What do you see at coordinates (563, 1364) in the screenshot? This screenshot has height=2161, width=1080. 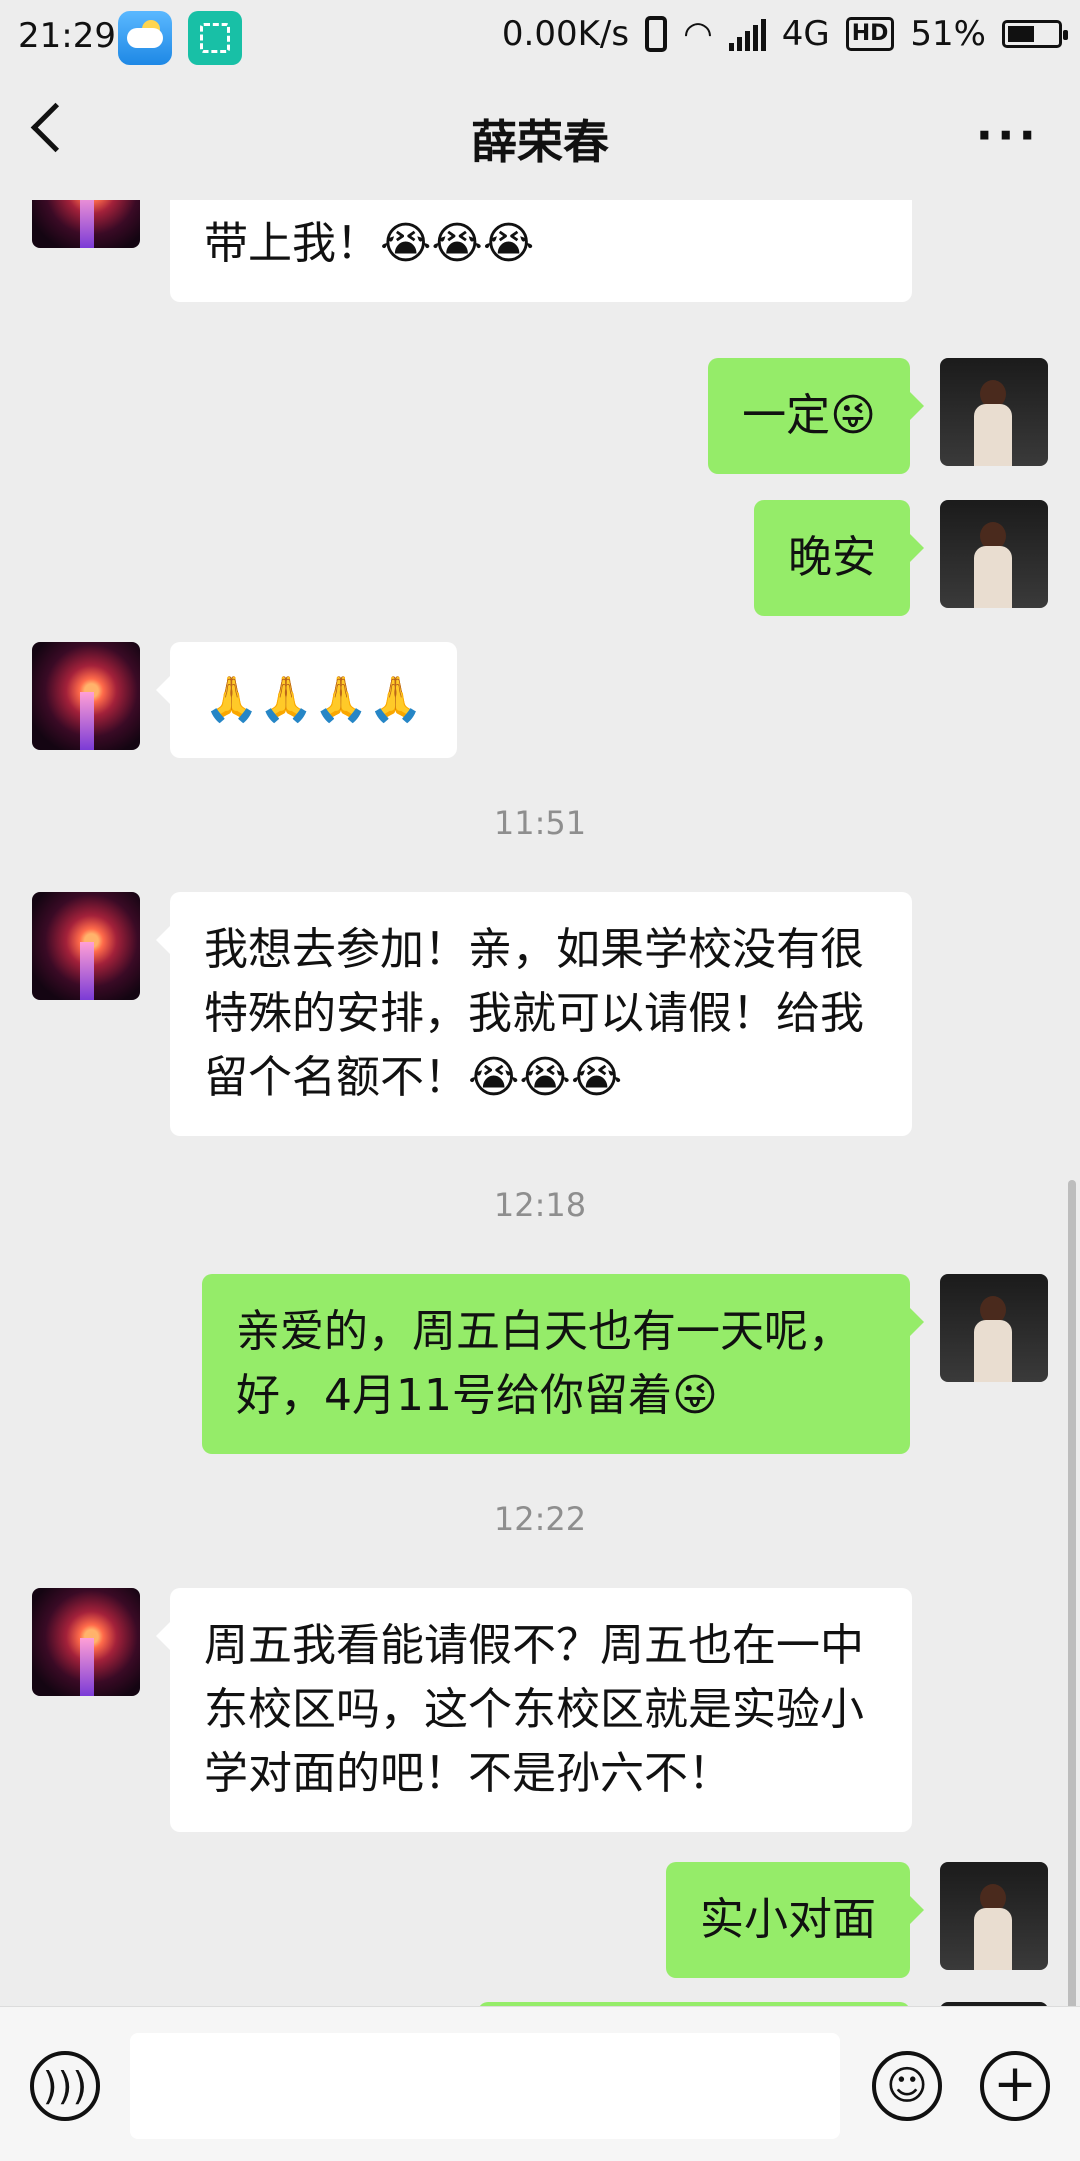 I see `message-bubble-right: 亲爱的，周五白天也有一天呢，好，4月11号给你留着😜` at bounding box center [563, 1364].